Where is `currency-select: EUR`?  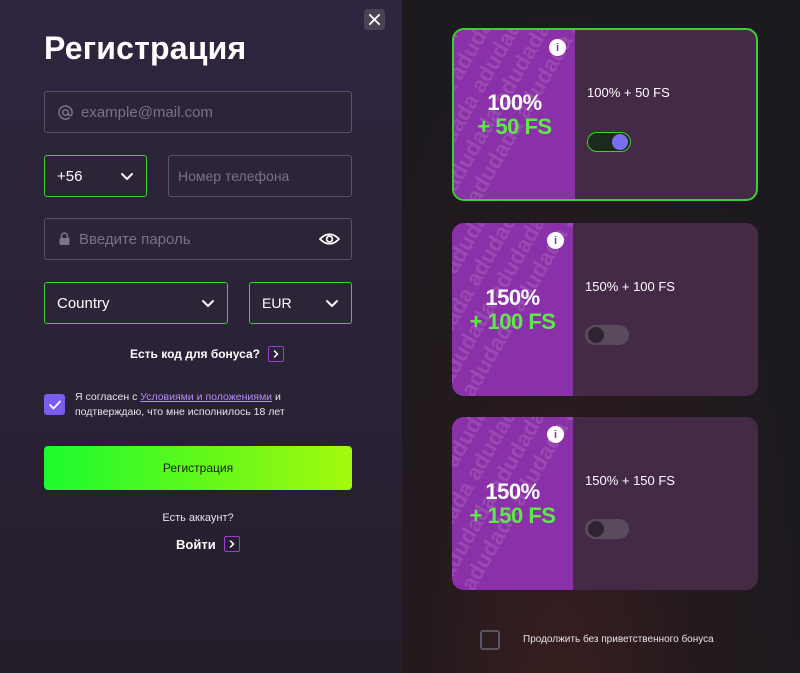
currency-select: EUR is located at coordinates (300, 303).